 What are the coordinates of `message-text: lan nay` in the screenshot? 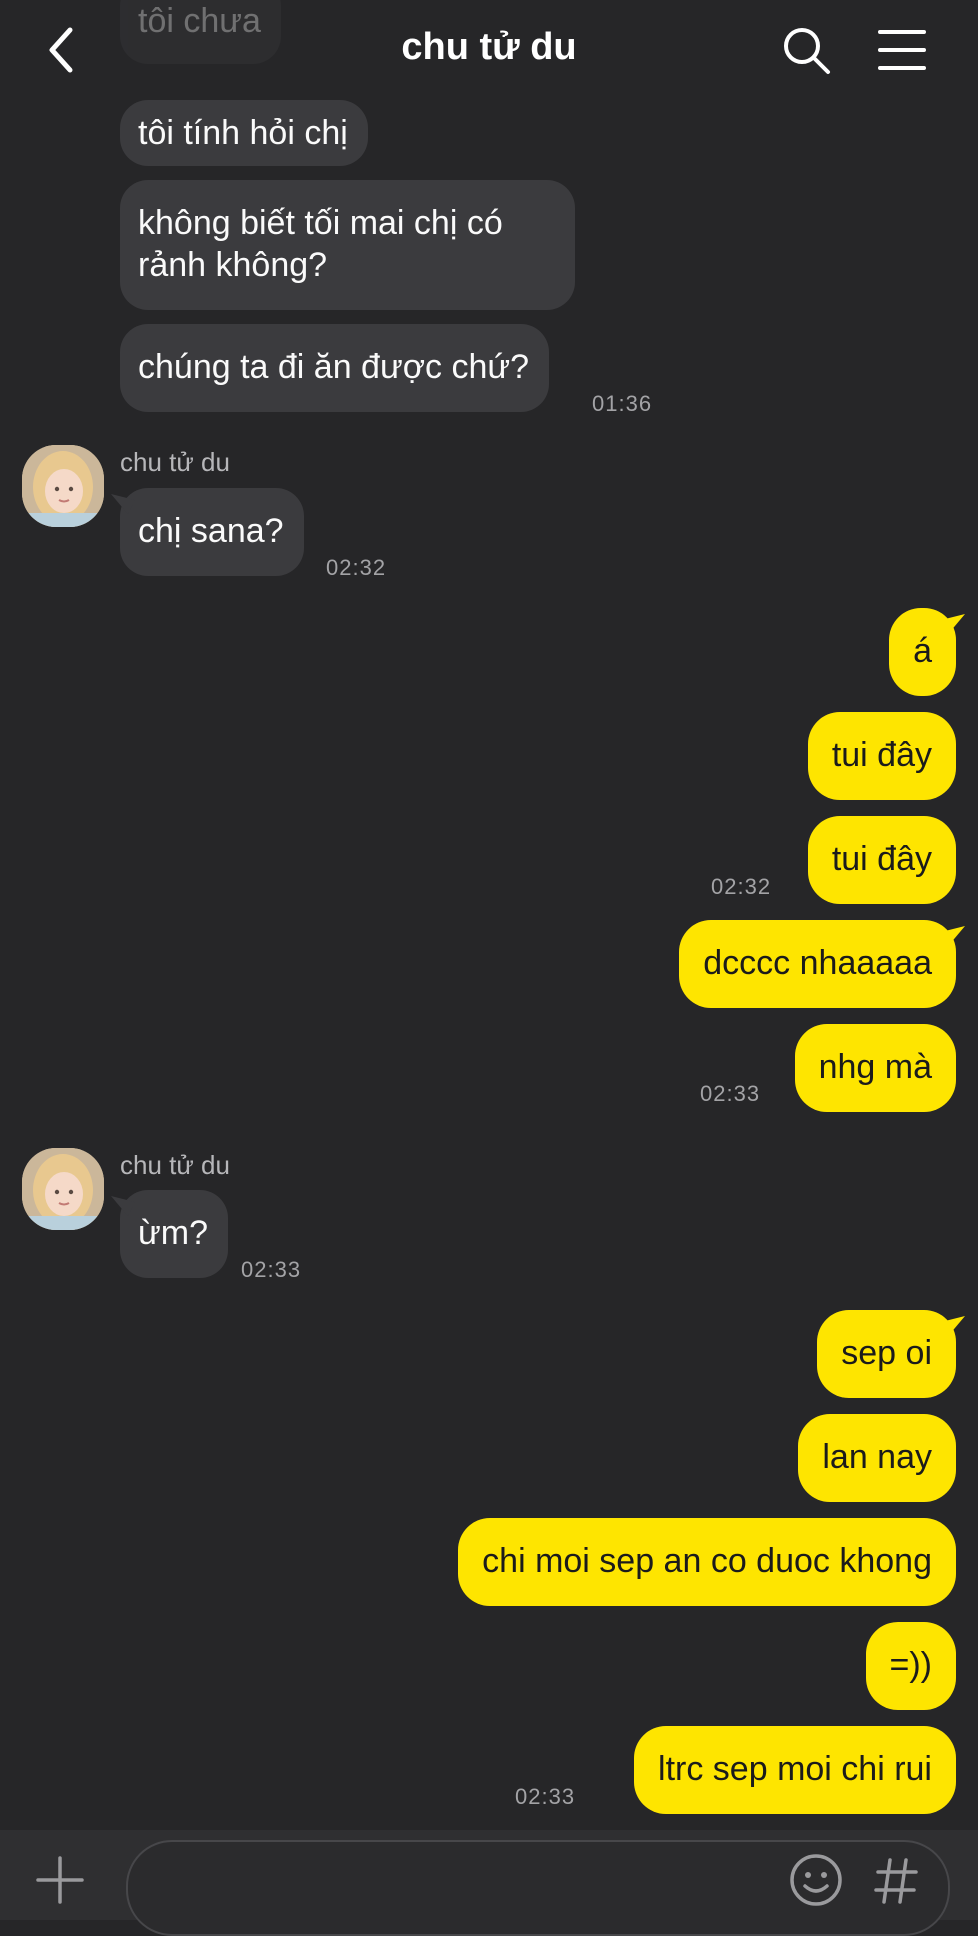 It's located at (877, 1457).